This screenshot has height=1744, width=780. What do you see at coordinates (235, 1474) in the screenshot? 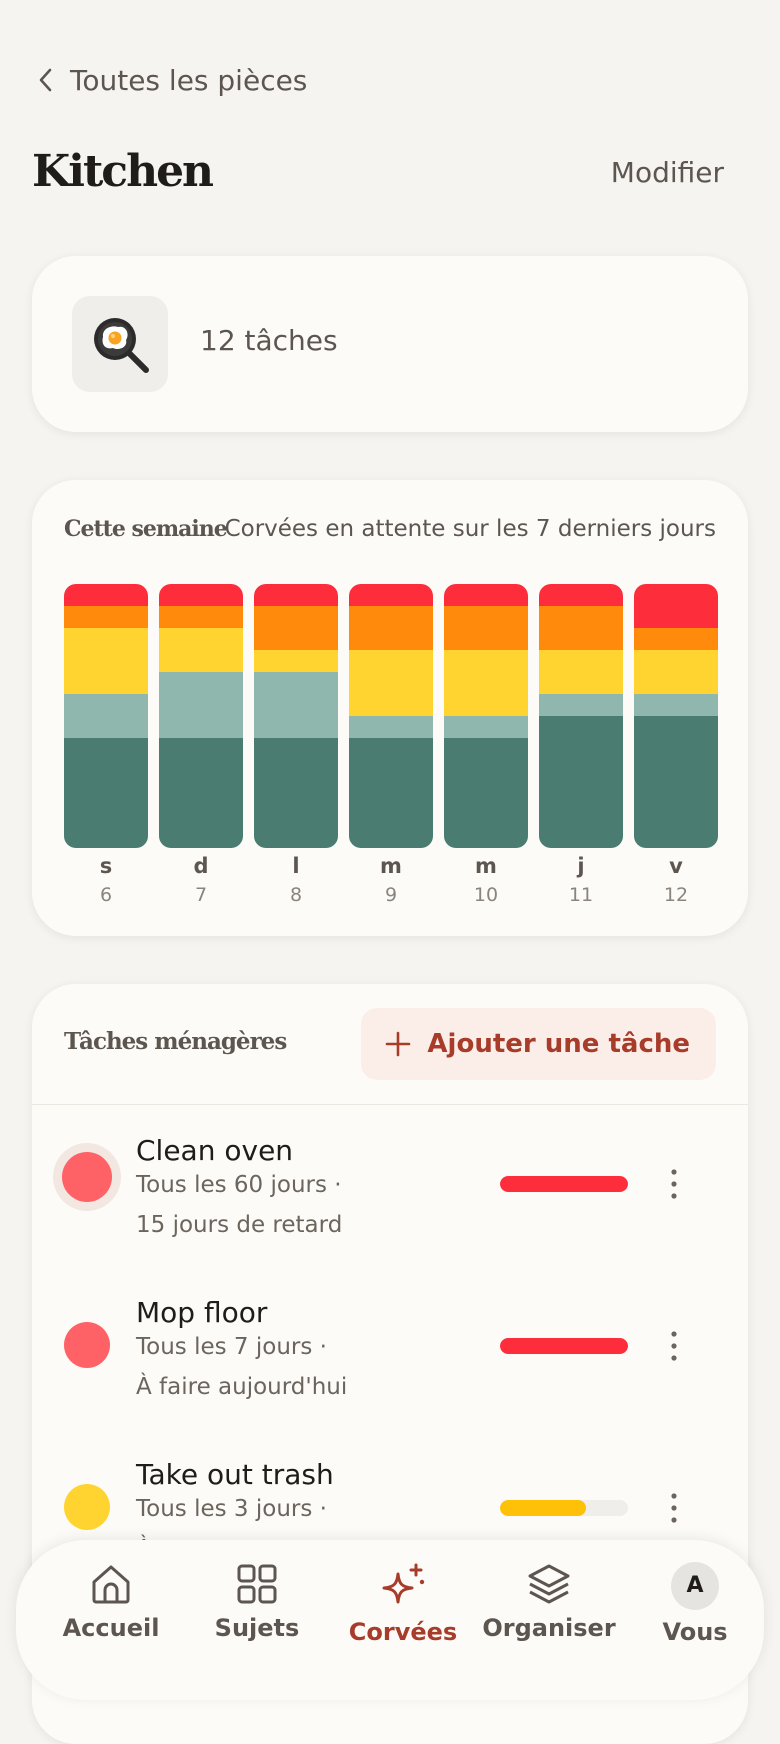
I see `task-name: Take out trash` at bounding box center [235, 1474].